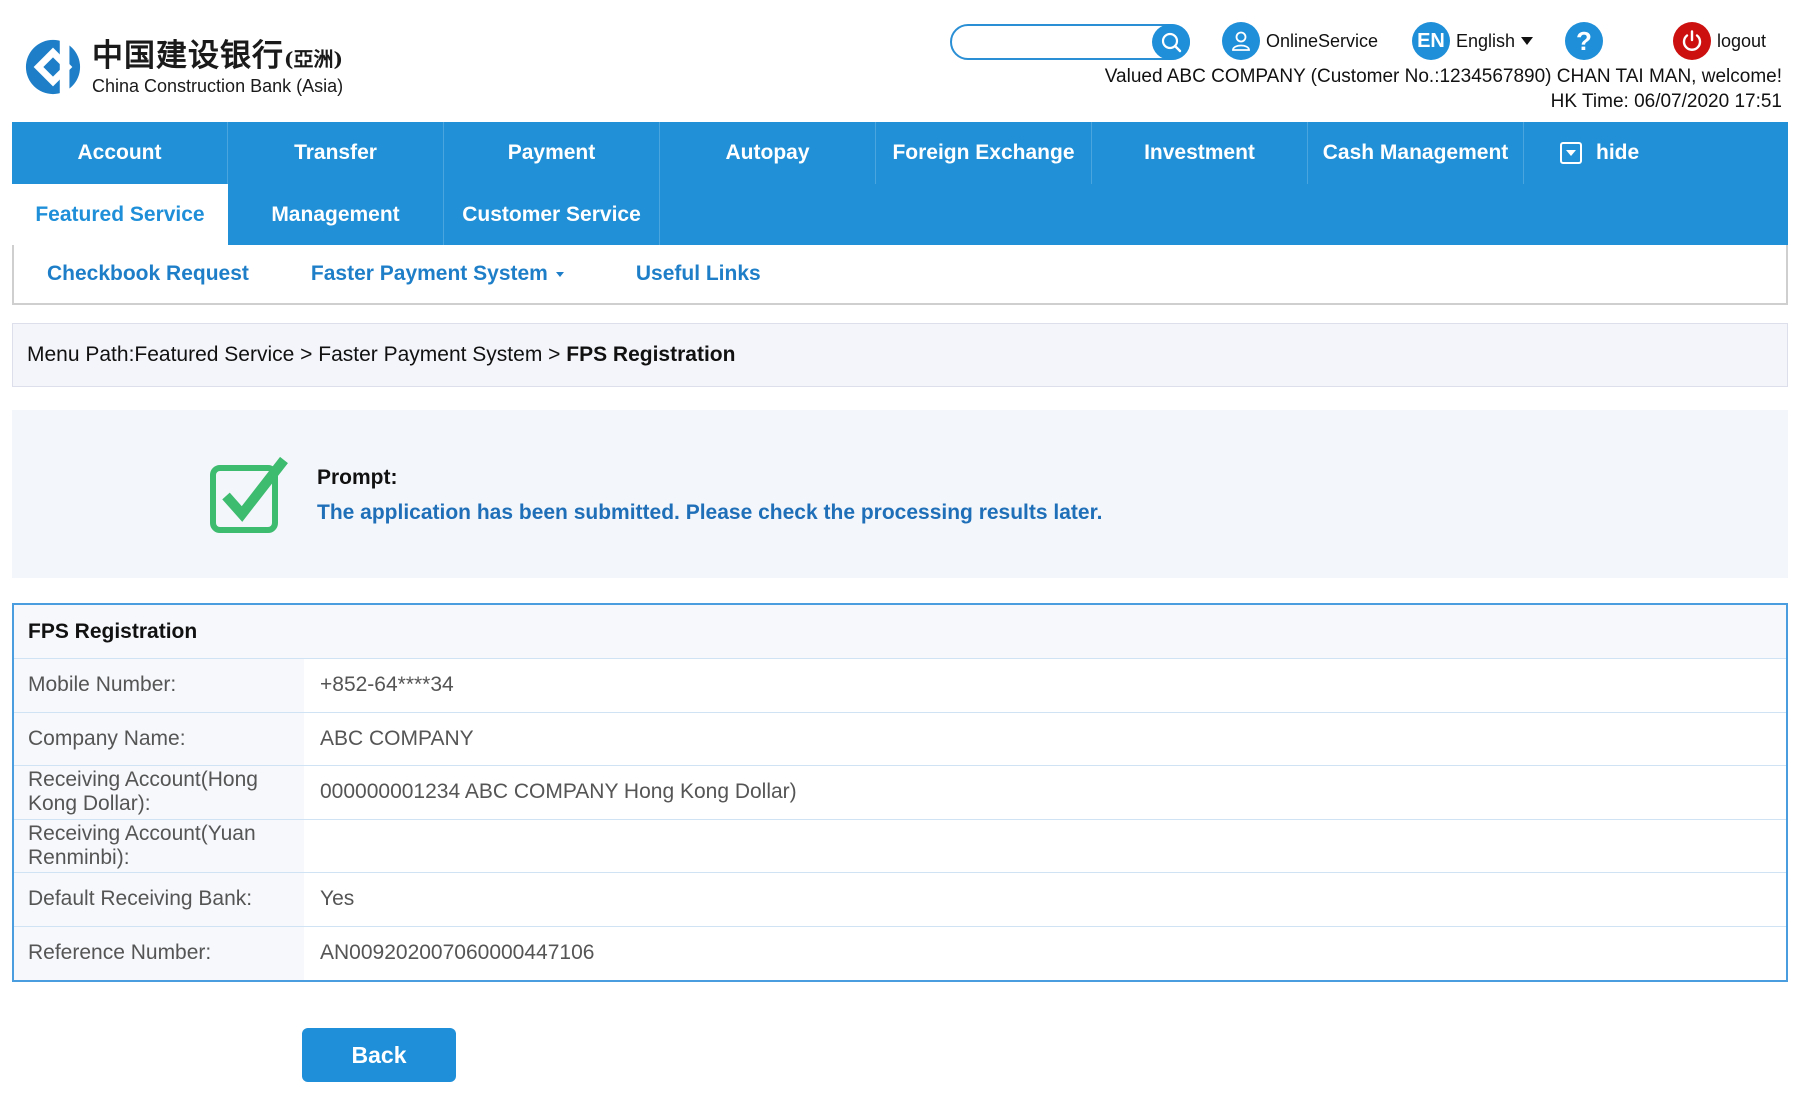  I want to click on back-button: Back, so click(379, 1055).